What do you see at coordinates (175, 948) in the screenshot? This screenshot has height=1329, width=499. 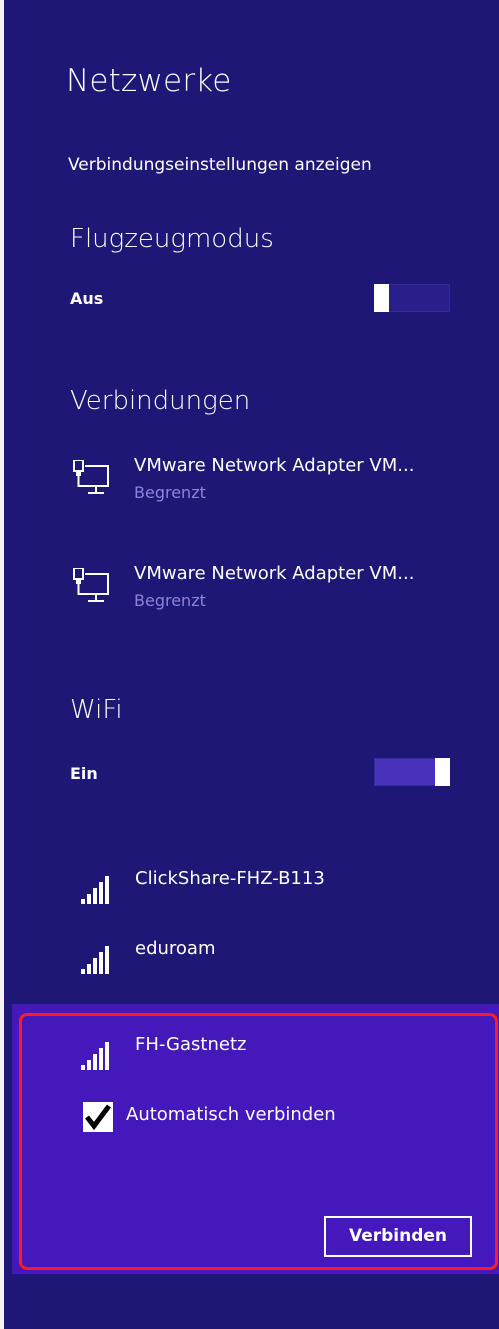 I see `wifi-network-name: eduroam` at bounding box center [175, 948].